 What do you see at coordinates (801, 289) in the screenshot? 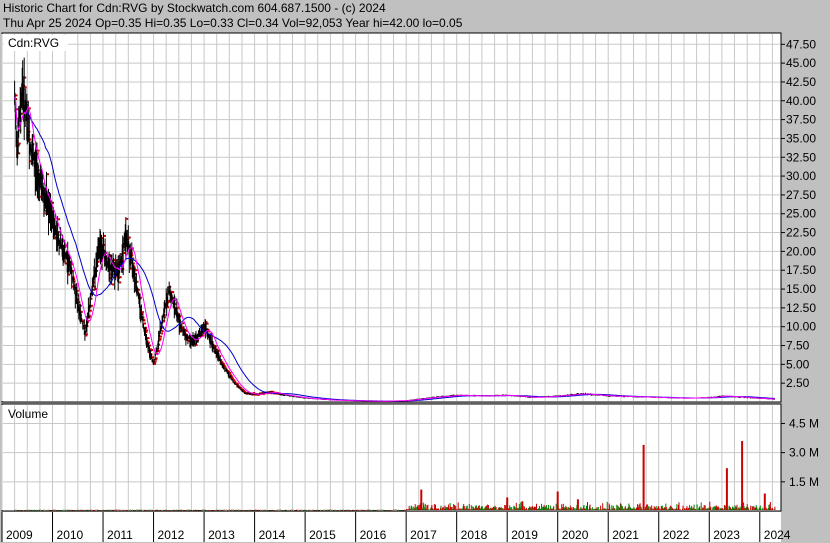
I see `price-tick-label: 15.00` at bounding box center [801, 289].